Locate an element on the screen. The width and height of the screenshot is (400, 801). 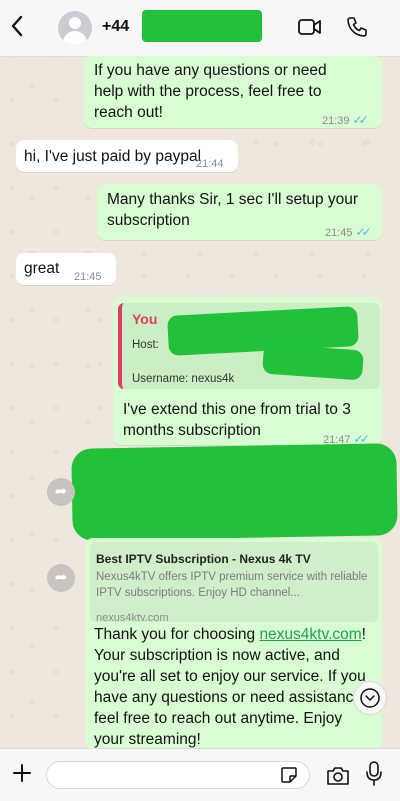
chevron-down-icon is located at coordinates (370, 698).